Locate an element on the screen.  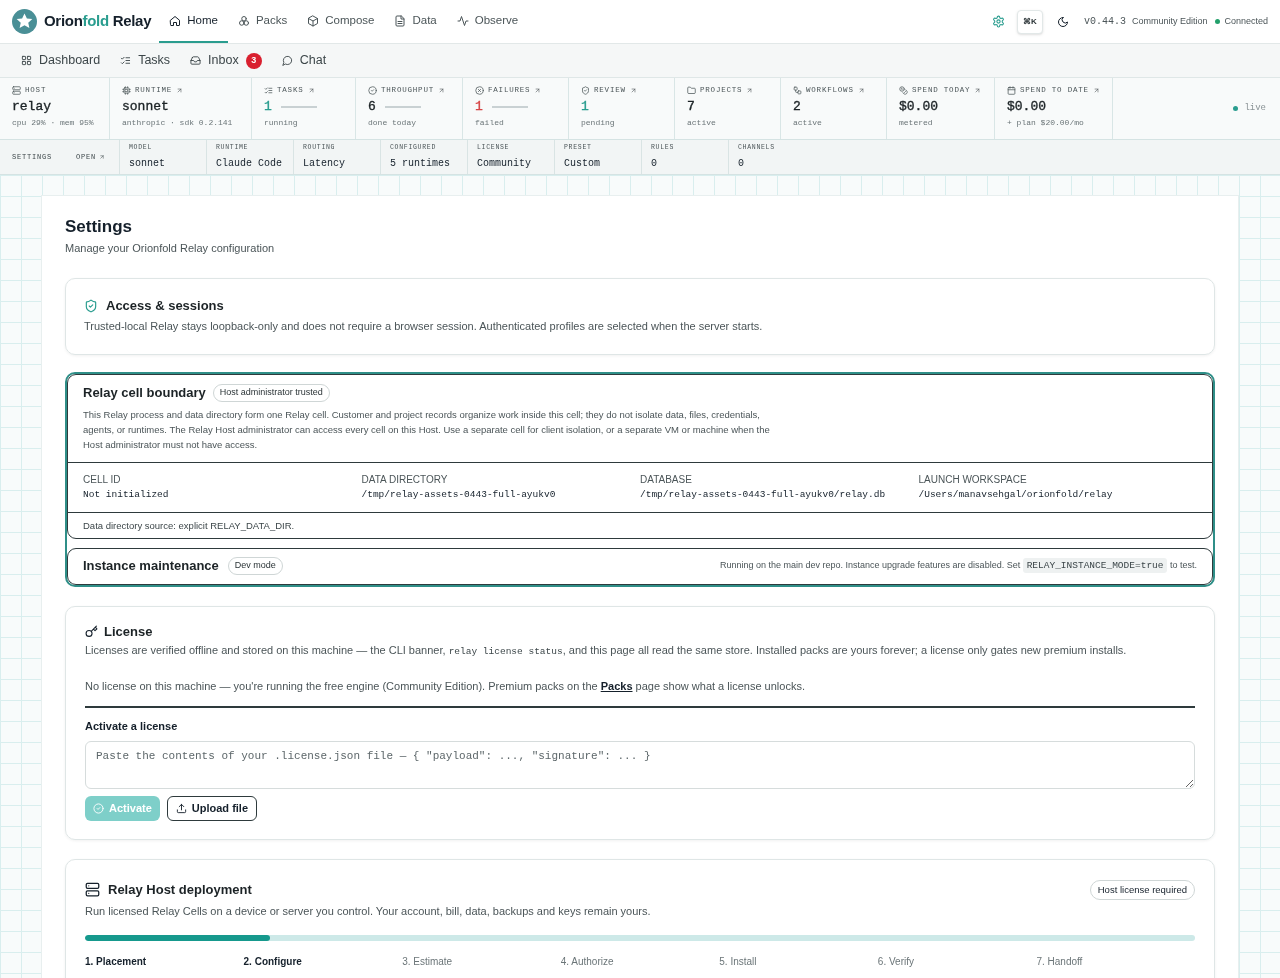
text-link: Packs is located at coordinates (616, 685).